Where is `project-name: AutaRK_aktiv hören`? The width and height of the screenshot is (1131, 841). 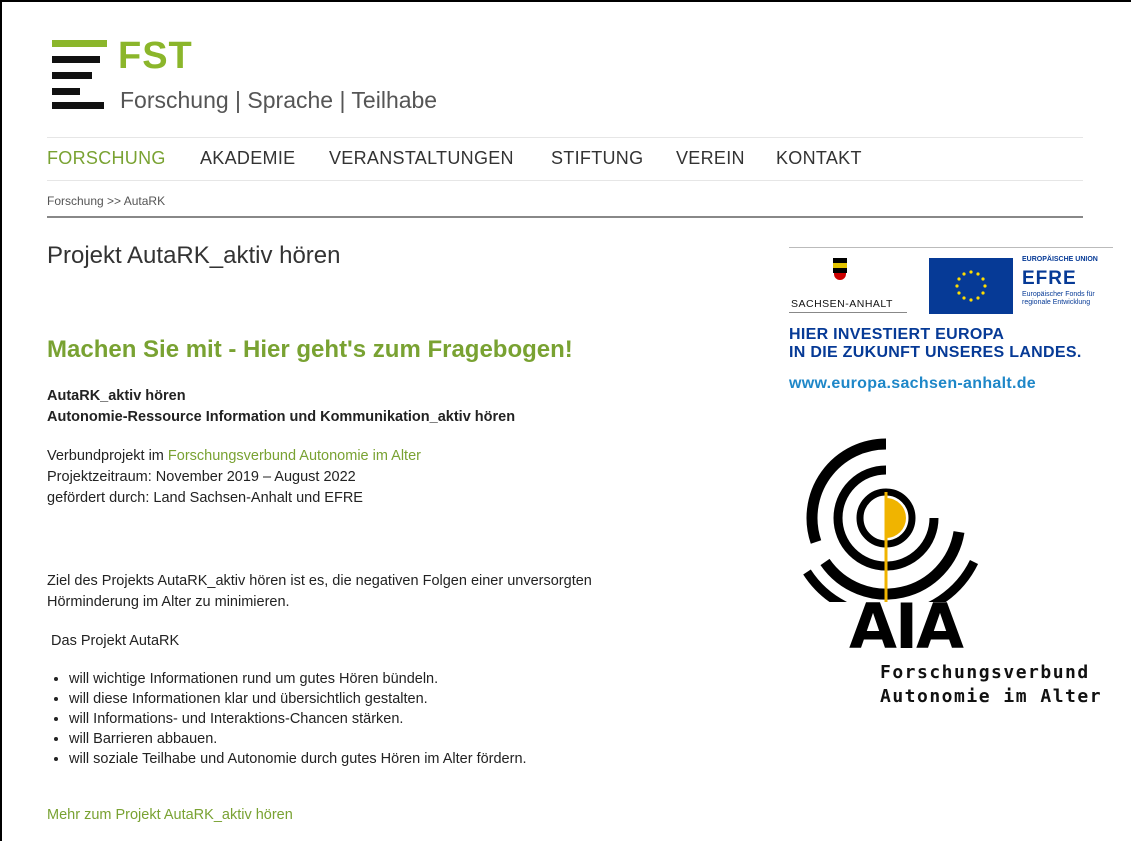
project-name: AutaRK_aktiv hören is located at coordinates (116, 396).